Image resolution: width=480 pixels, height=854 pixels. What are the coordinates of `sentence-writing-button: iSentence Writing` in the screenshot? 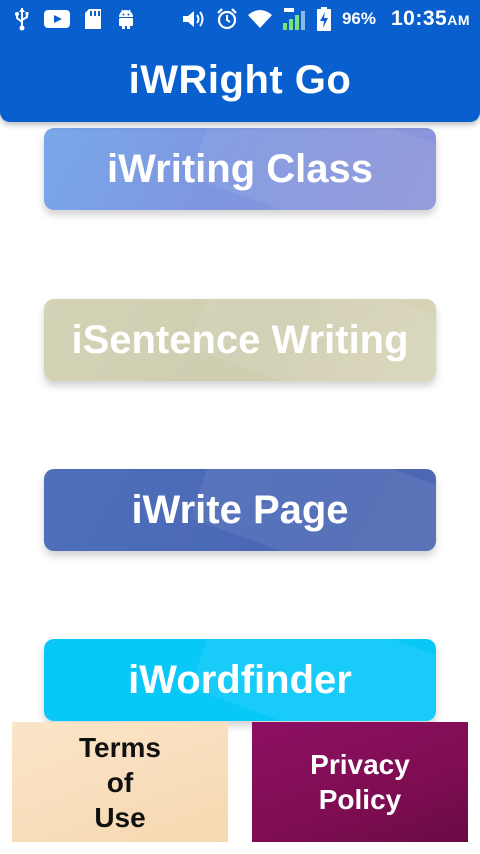 It's located at (240, 340).